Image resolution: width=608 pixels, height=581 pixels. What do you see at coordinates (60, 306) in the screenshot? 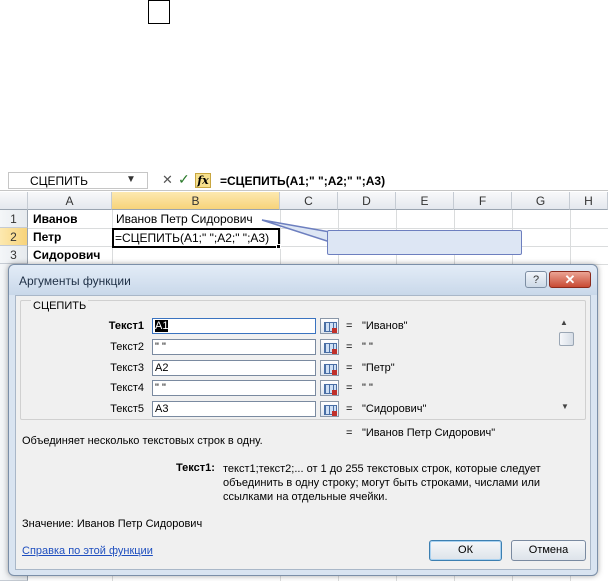
I see `function-name: СЦЕПИТЬ` at bounding box center [60, 306].